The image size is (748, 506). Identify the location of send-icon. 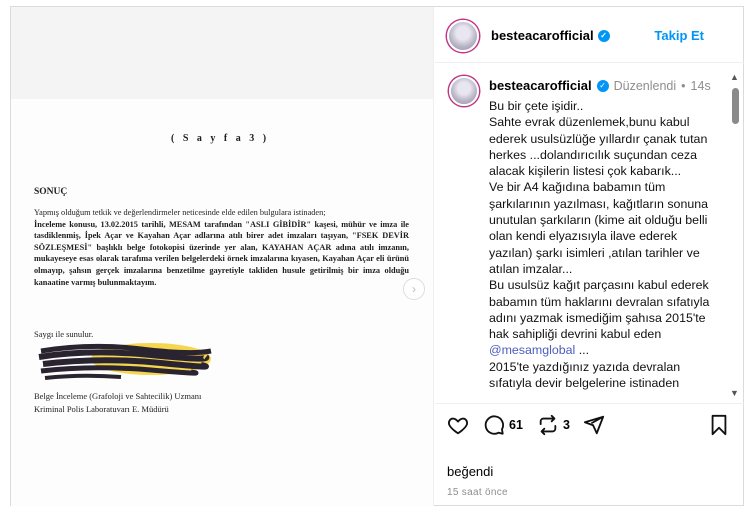
(594, 425).